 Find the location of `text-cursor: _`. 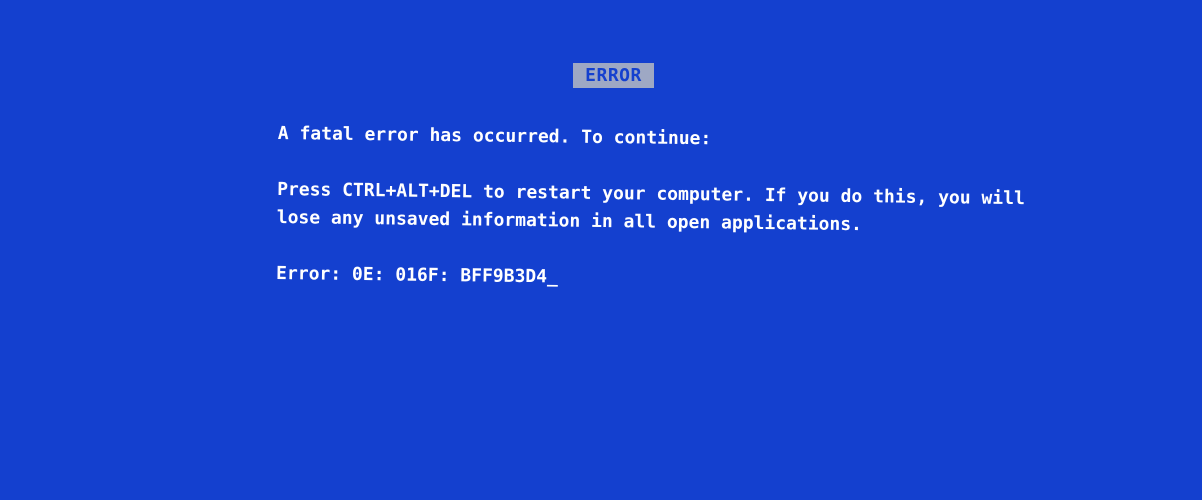

text-cursor: _ is located at coordinates (552, 277).